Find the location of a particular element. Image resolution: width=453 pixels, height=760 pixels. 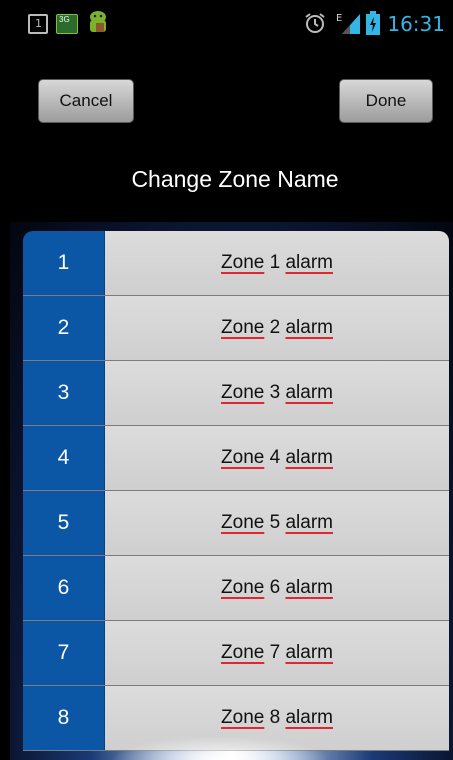

zone-row: 7 Zone 7 alarm is located at coordinates (236, 653).